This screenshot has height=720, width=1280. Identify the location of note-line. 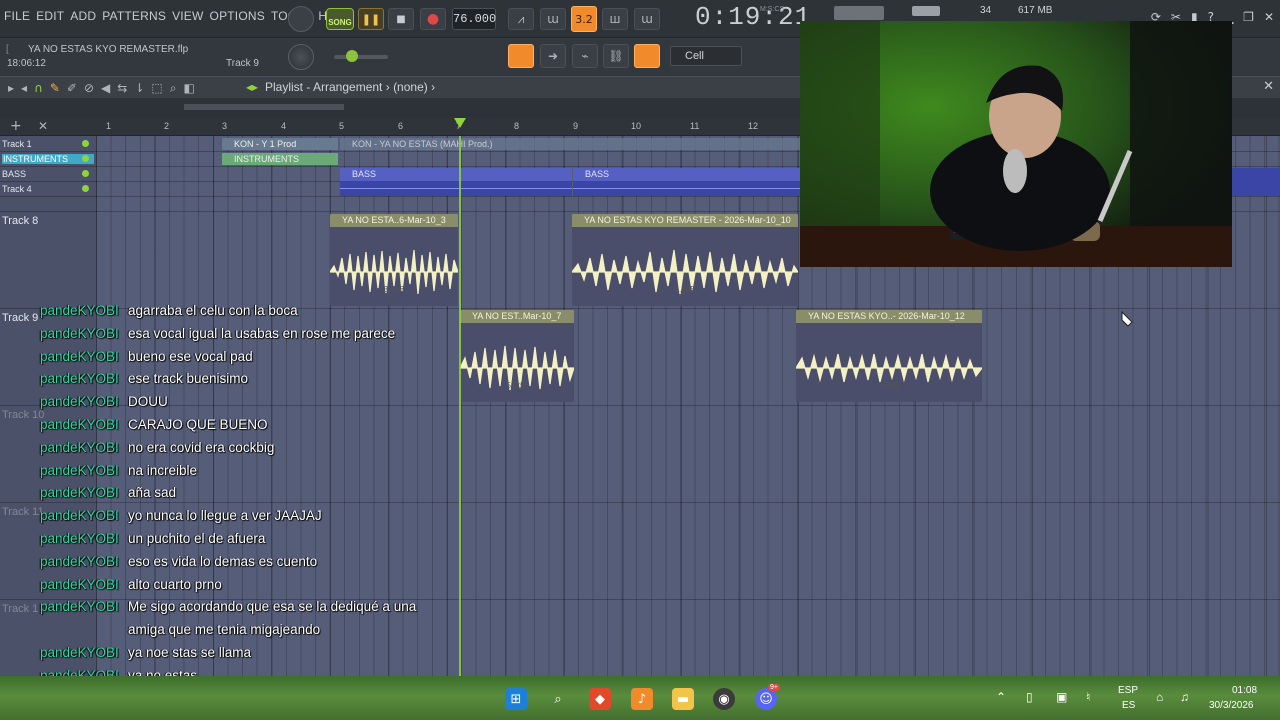
(686, 188).